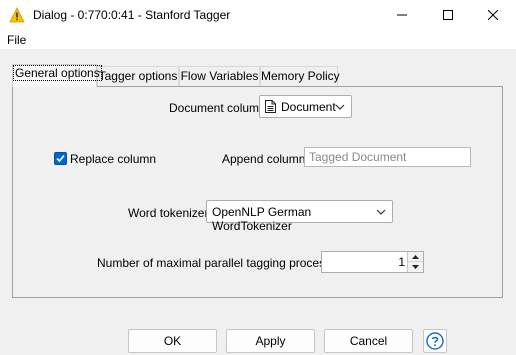  What do you see at coordinates (16, 40) in the screenshot?
I see `menu-file: File` at bounding box center [16, 40].